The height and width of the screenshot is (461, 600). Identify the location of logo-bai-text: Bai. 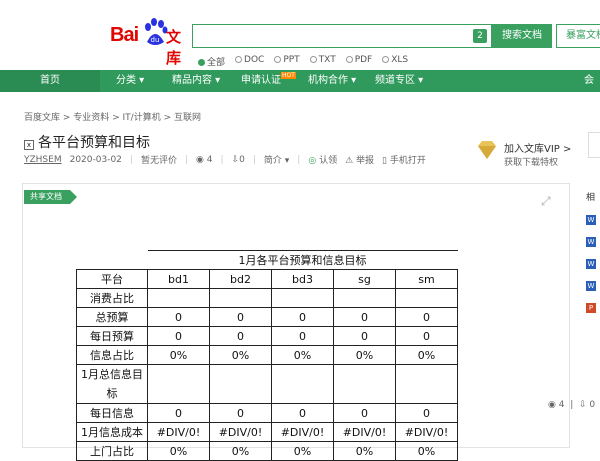
(124, 35).